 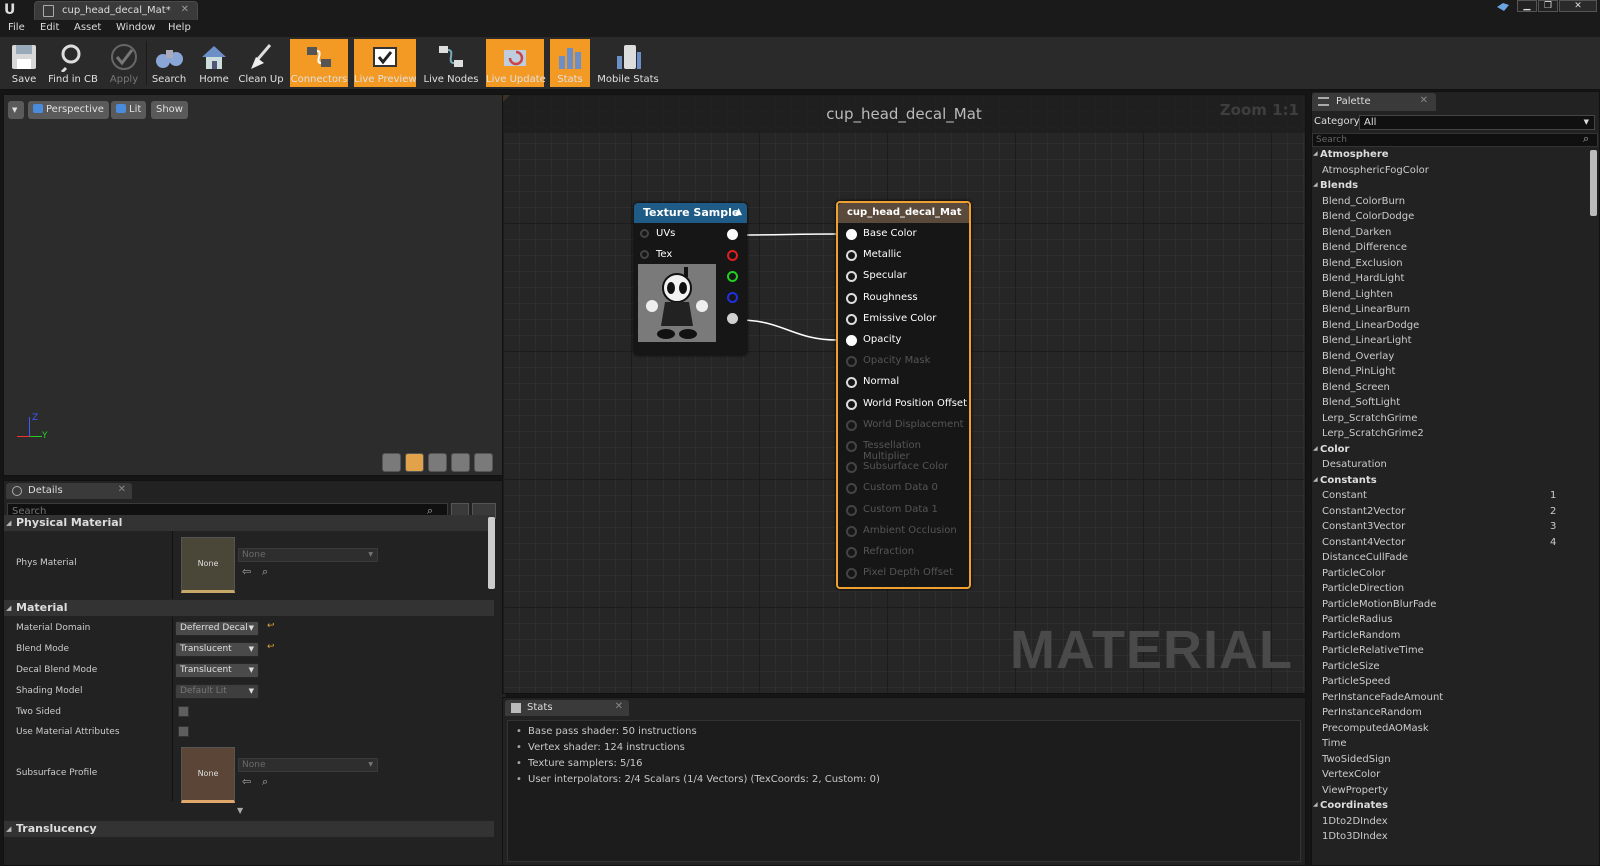 I want to click on close-window-button: ✕, so click(x=1578, y=6).